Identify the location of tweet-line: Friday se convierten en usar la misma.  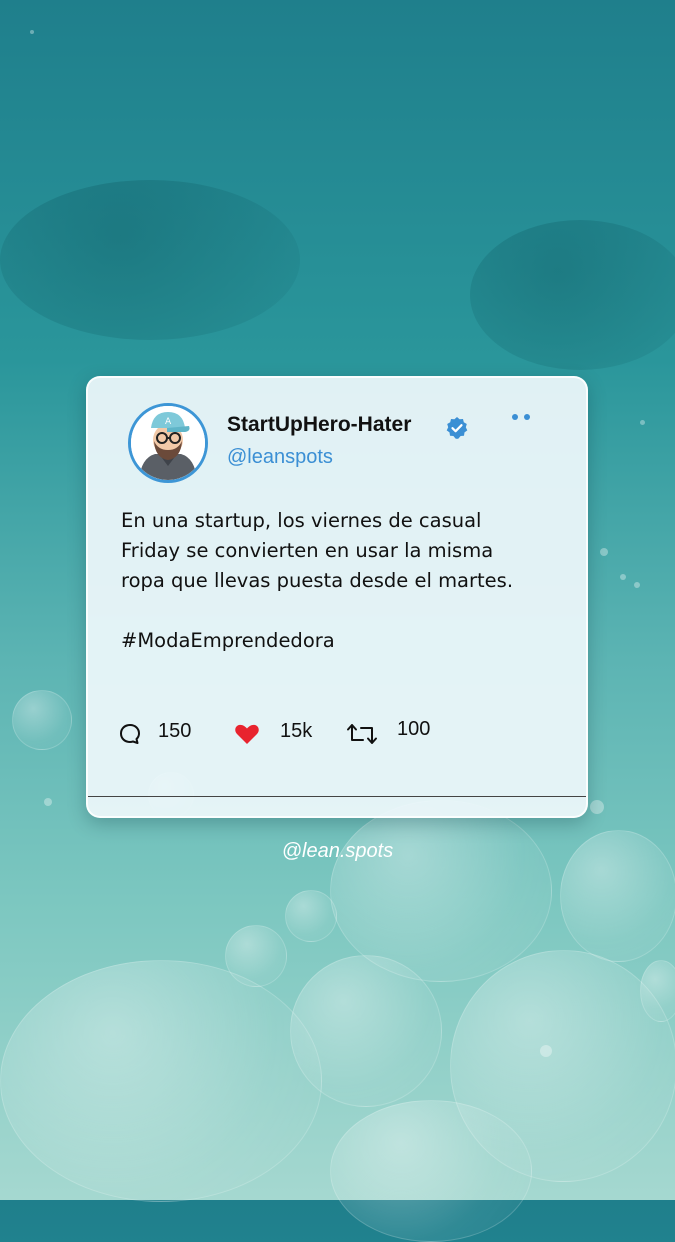
(307, 550).